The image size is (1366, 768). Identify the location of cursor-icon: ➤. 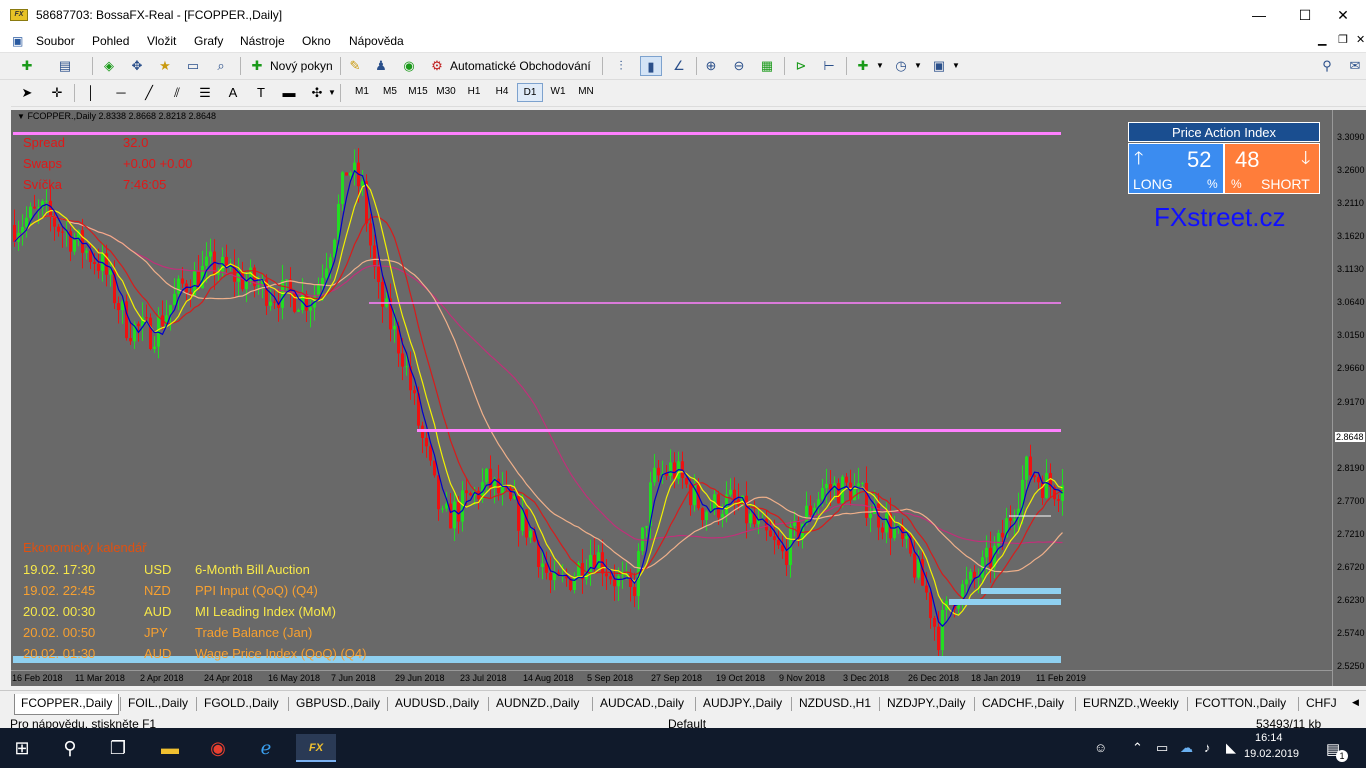
(27, 93).